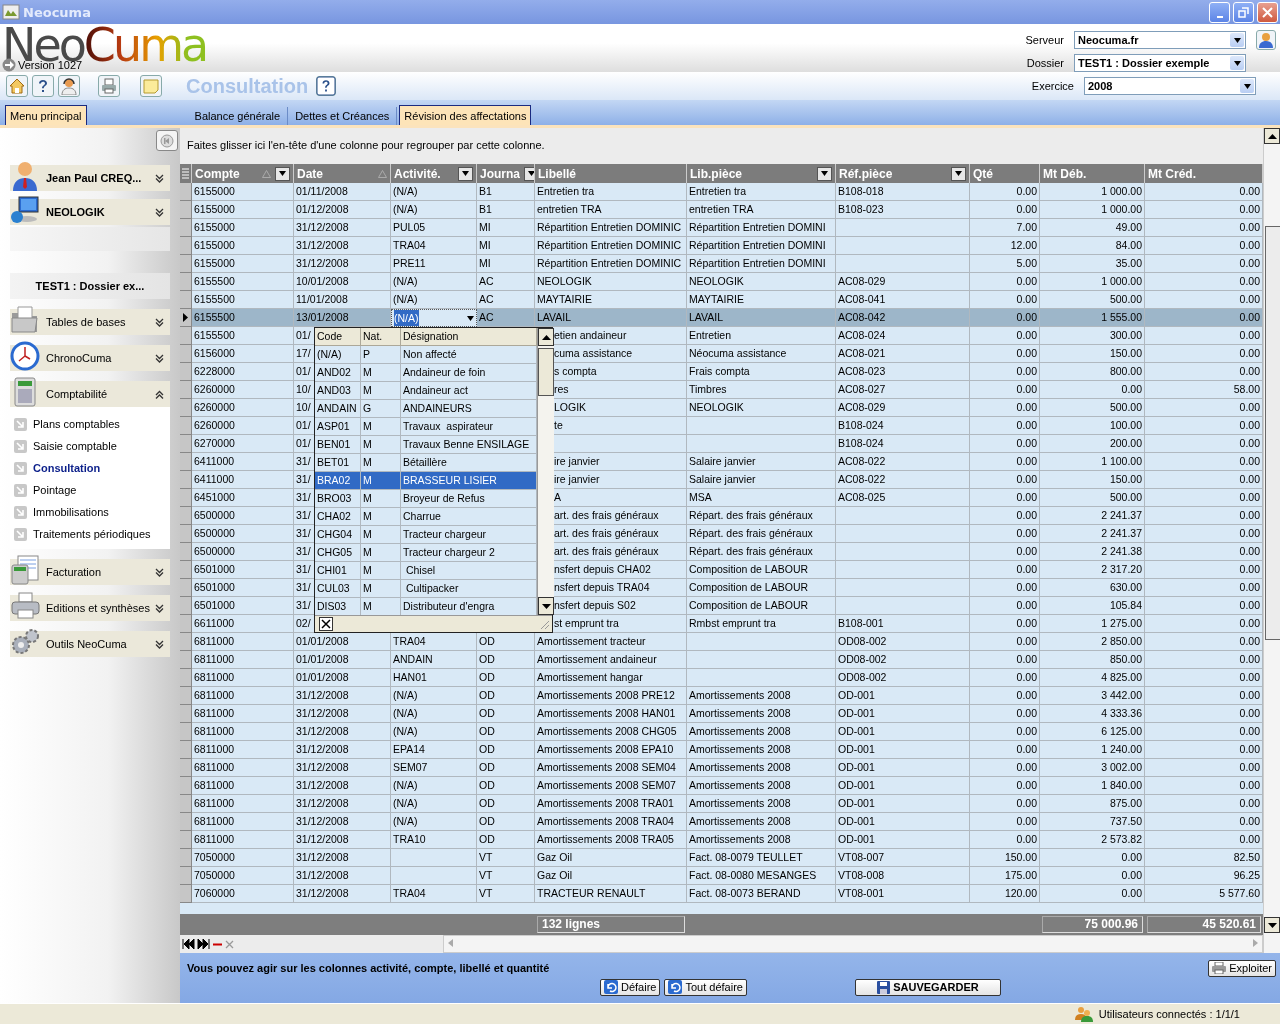 Image resolution: width=1280 pixels, height=1024 pixels. What do you see at coordinates (1160, 40) in the screenshot?
I see `dropdown-field: Neocuma.fr` at bounding box center [1160, 40].